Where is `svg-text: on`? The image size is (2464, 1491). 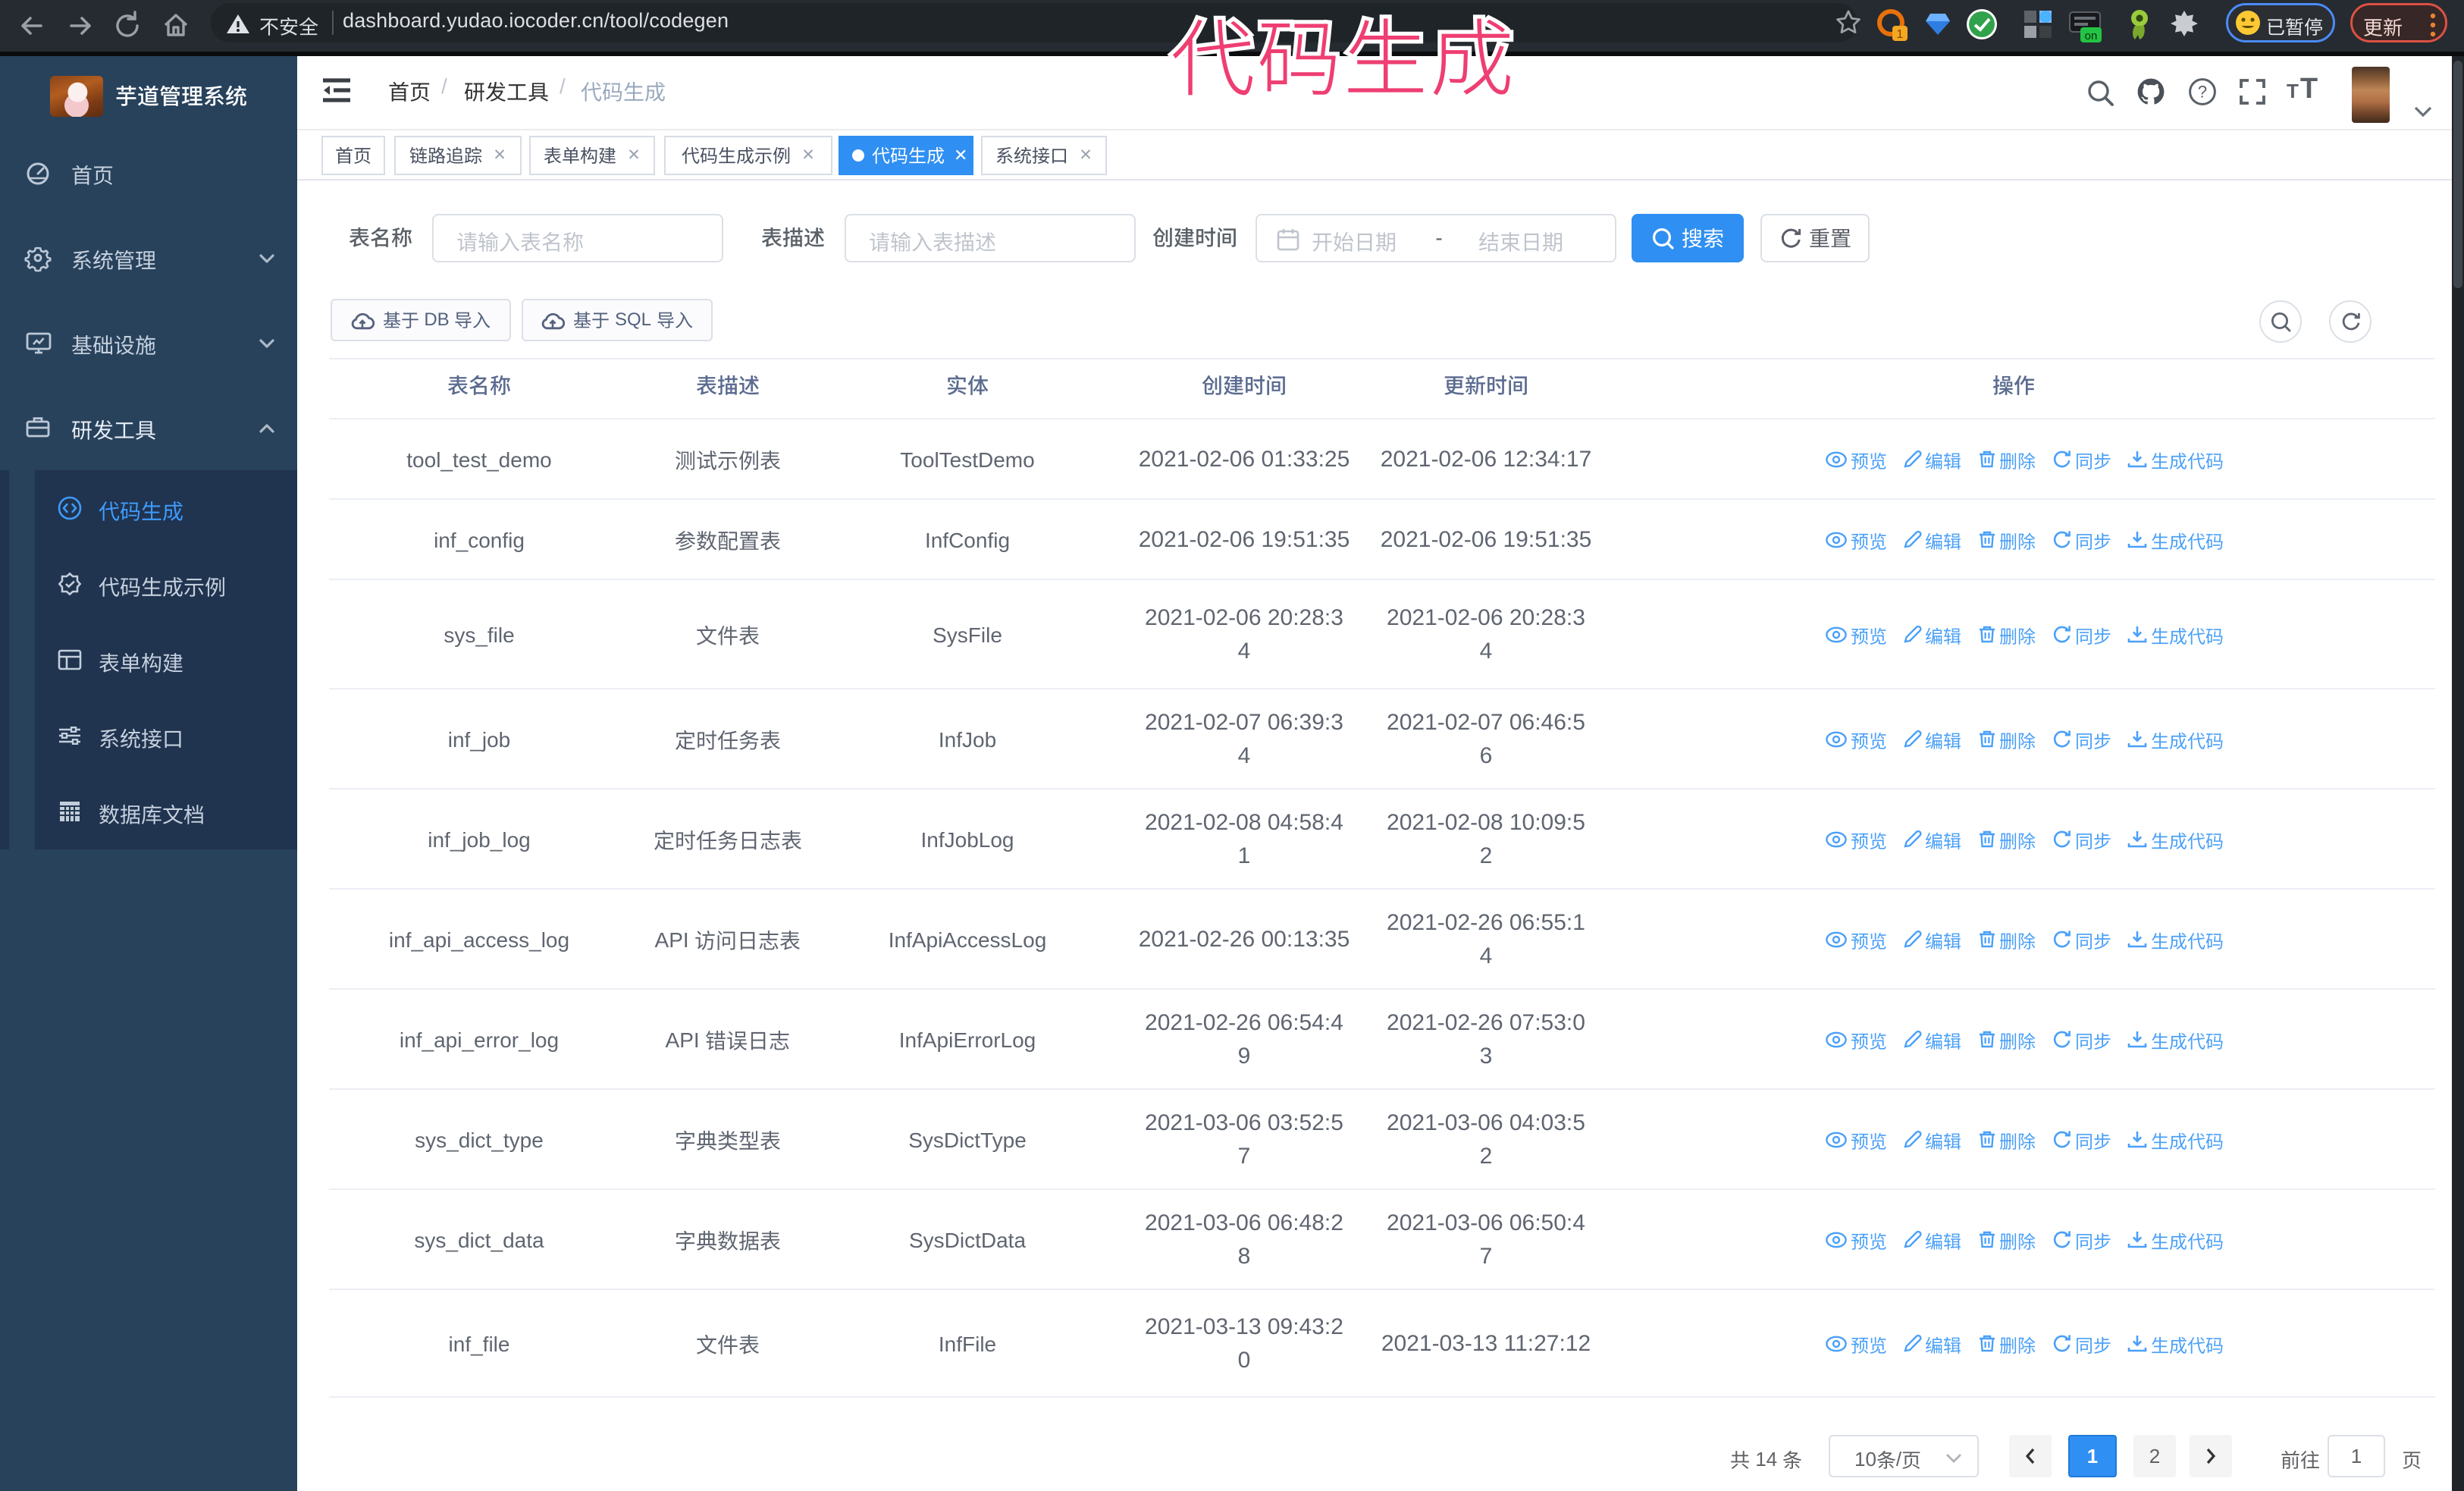 svg-text: on is located at coordinates (2091, 36).